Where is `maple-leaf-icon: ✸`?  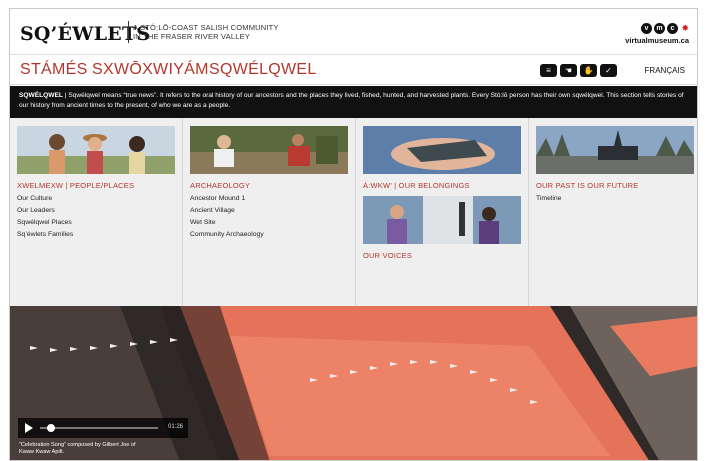
maple-leaf-icon: ✸ is located at coordinates (685, 28).